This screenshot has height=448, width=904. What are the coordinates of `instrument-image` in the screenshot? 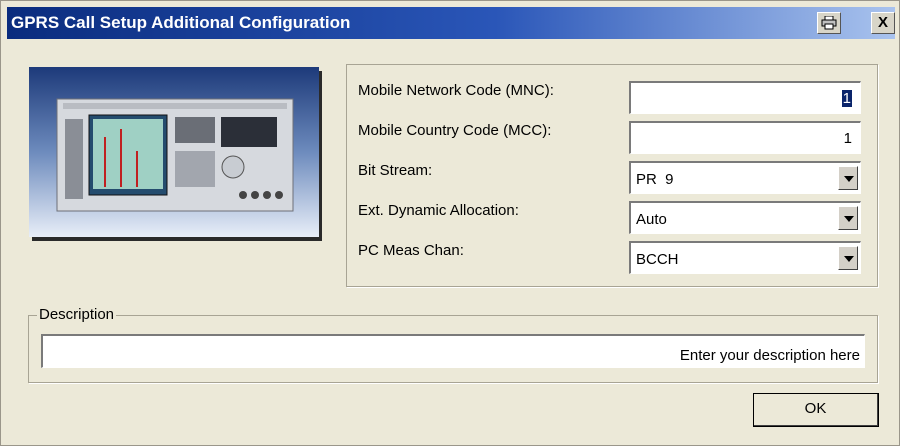 It's located at (174, 152).